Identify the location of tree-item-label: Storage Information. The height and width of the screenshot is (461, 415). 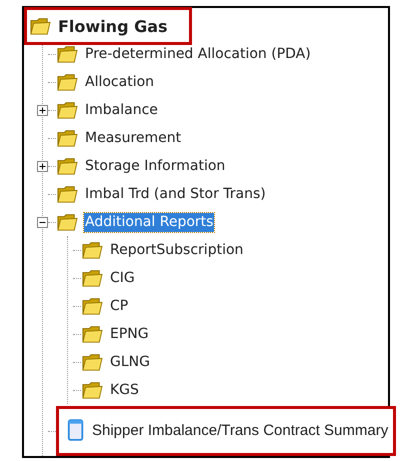
(155, 166).